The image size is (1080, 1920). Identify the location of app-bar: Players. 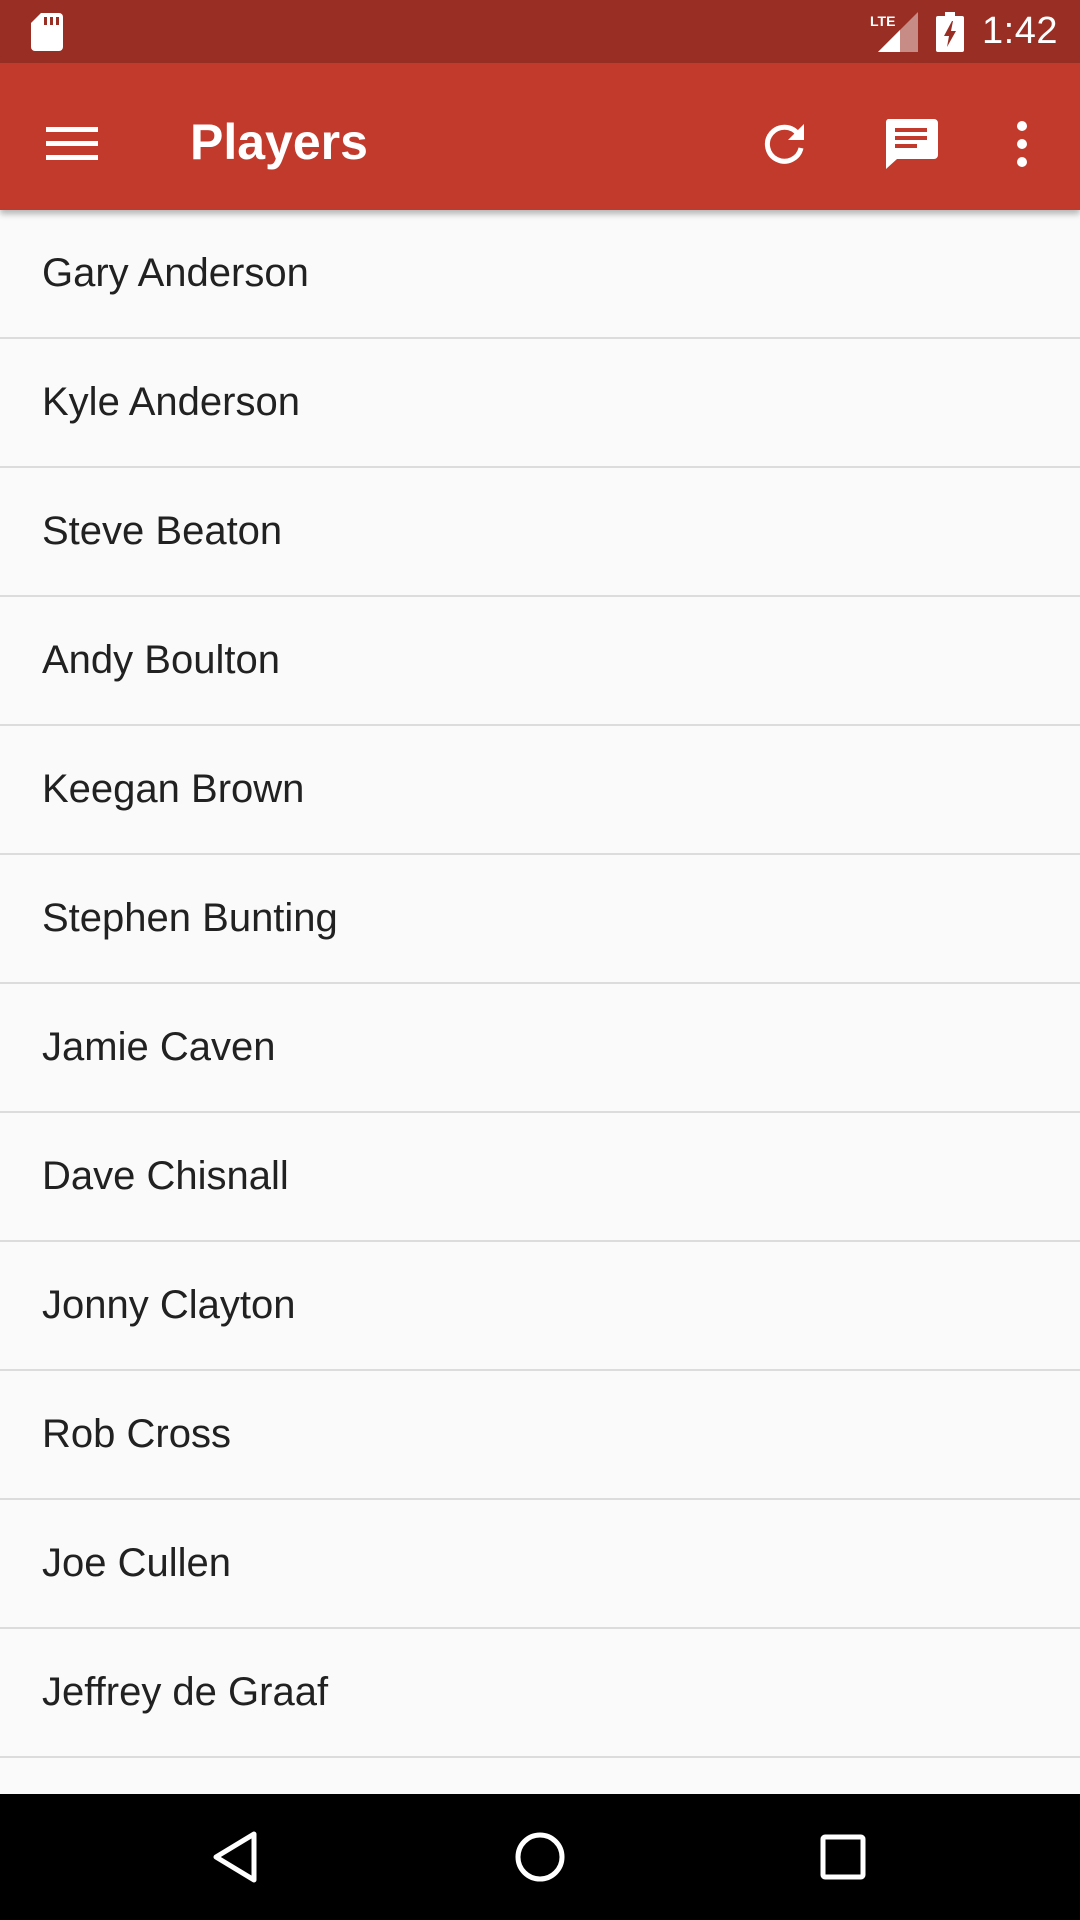
(540, 136).